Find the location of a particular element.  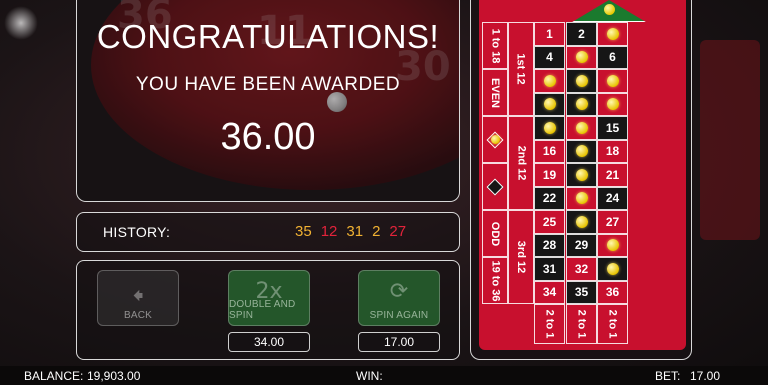

number-cell: 16 is located at coordinates (549, 151).